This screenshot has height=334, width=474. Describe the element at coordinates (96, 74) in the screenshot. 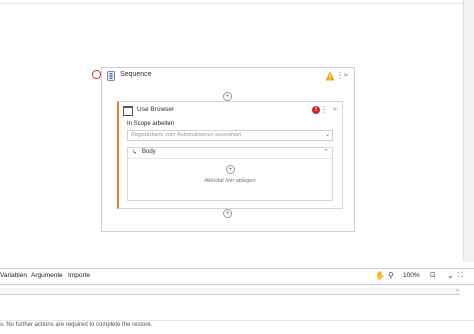

I see `start-node-icon` at that location.